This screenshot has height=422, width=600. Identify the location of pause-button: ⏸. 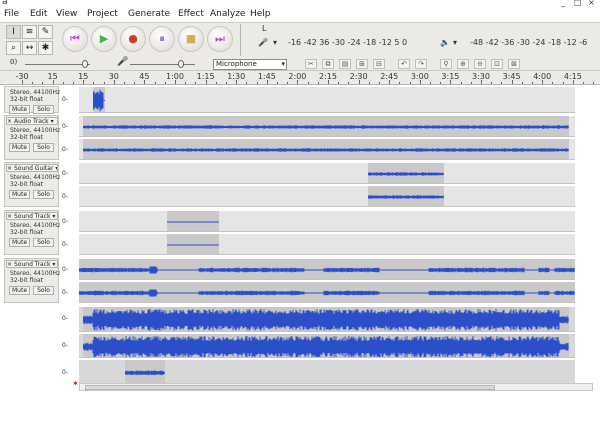
(162, 39).